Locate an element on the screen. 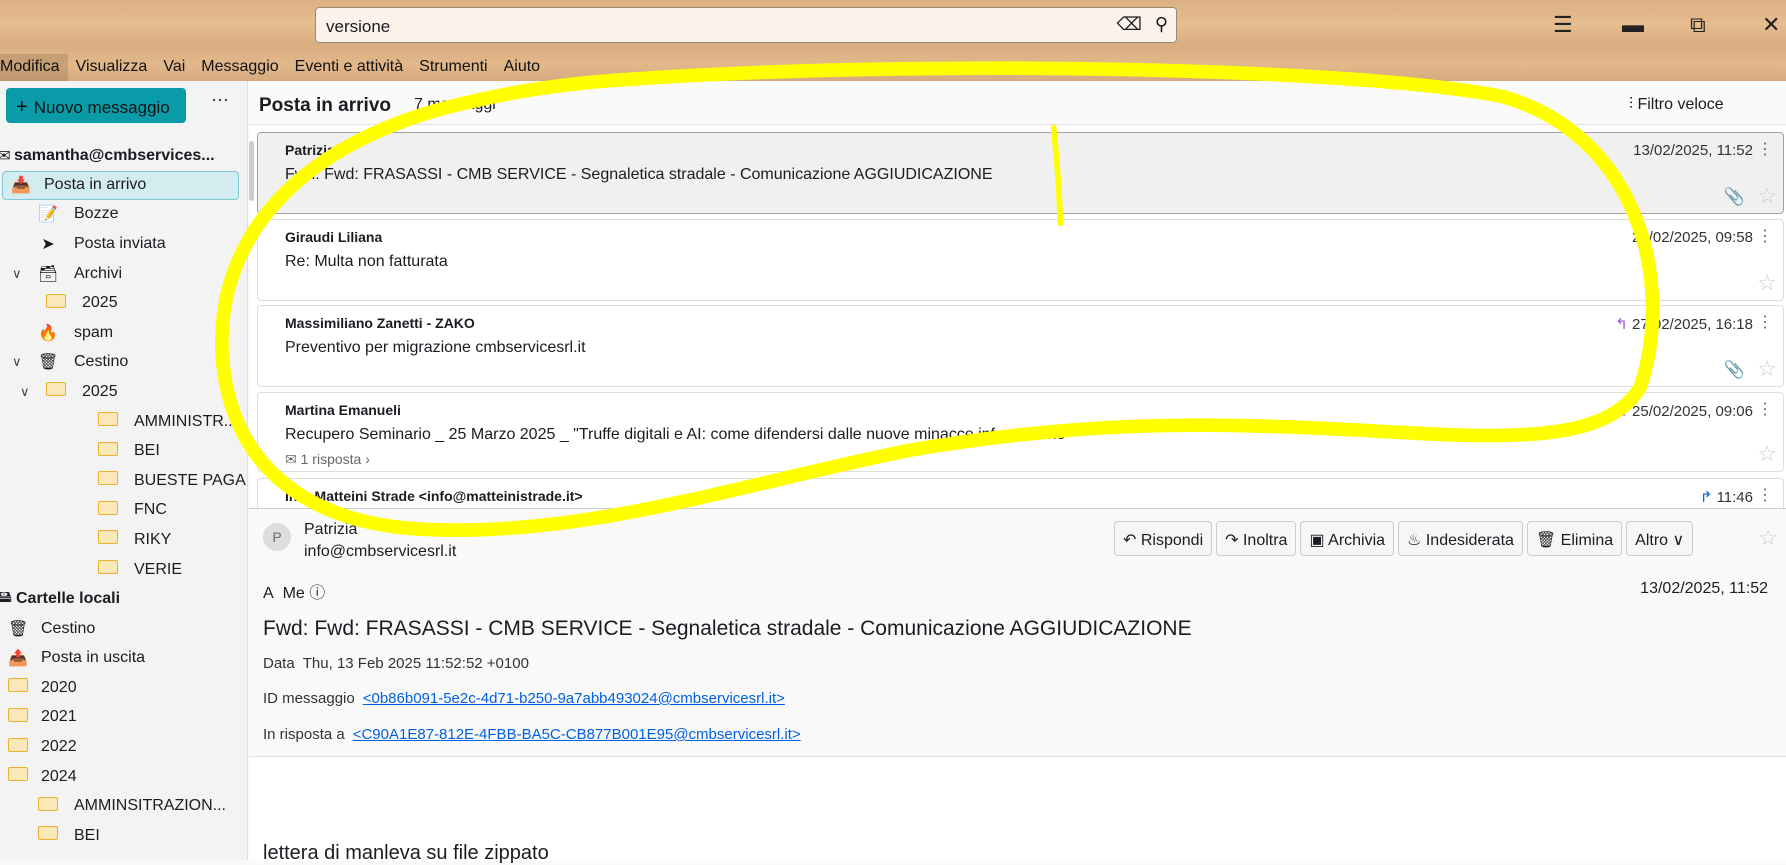 The width and height of the screenshot is (1786, 865). message-count: 7 messaggi is located at coordinates (455, 104).